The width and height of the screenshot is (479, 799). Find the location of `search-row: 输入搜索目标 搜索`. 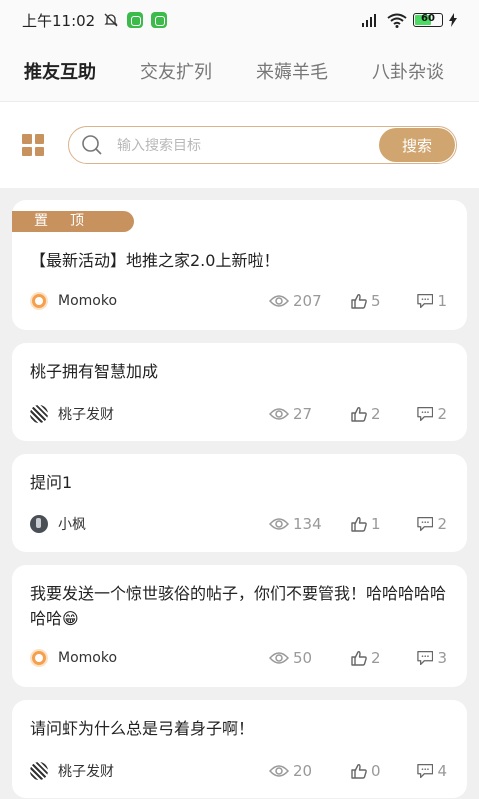

search-row: 输入搜索目标 搜索 is located at coordinates (239, 145).